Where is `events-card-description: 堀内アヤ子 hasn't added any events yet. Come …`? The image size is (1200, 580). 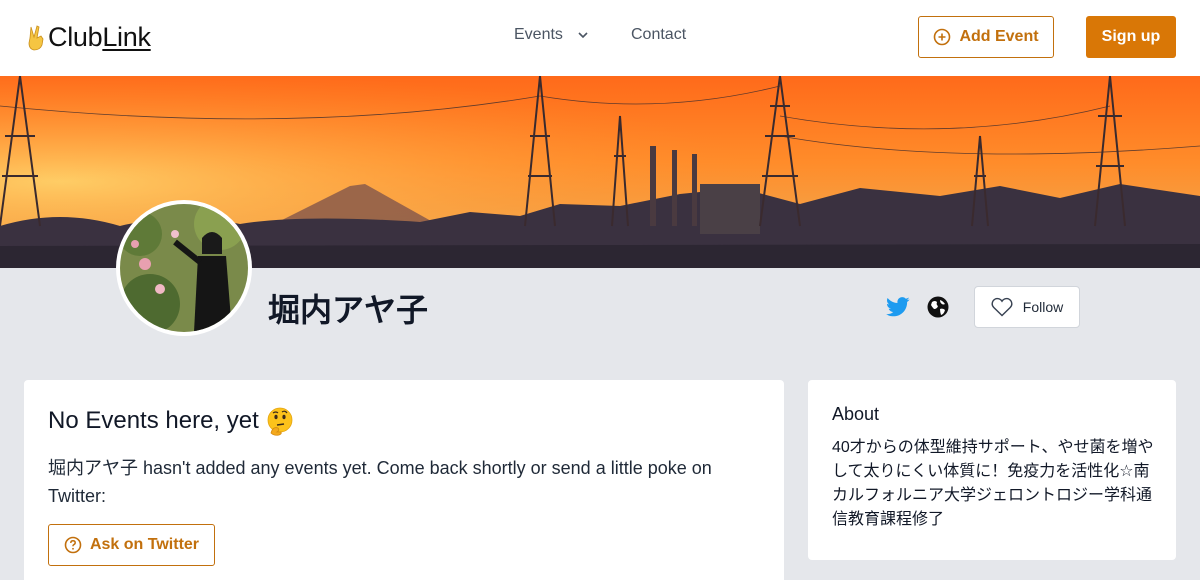
events-card-description: 堀内アヤ子 hasn't added any events yet. Come … is located at coordinates (380, 482).